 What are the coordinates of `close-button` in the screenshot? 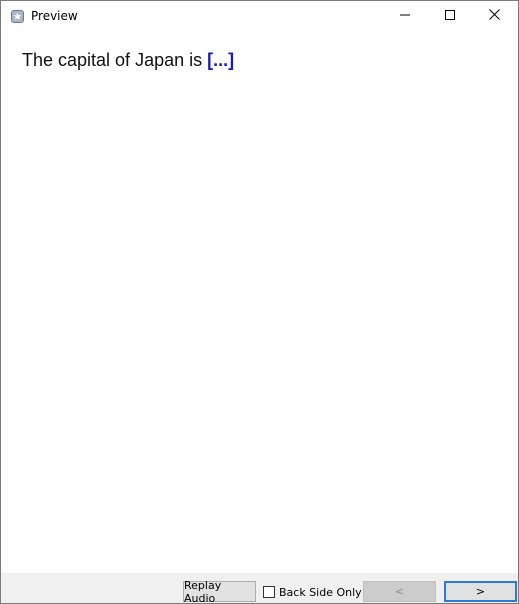 It's located at (494, 16).